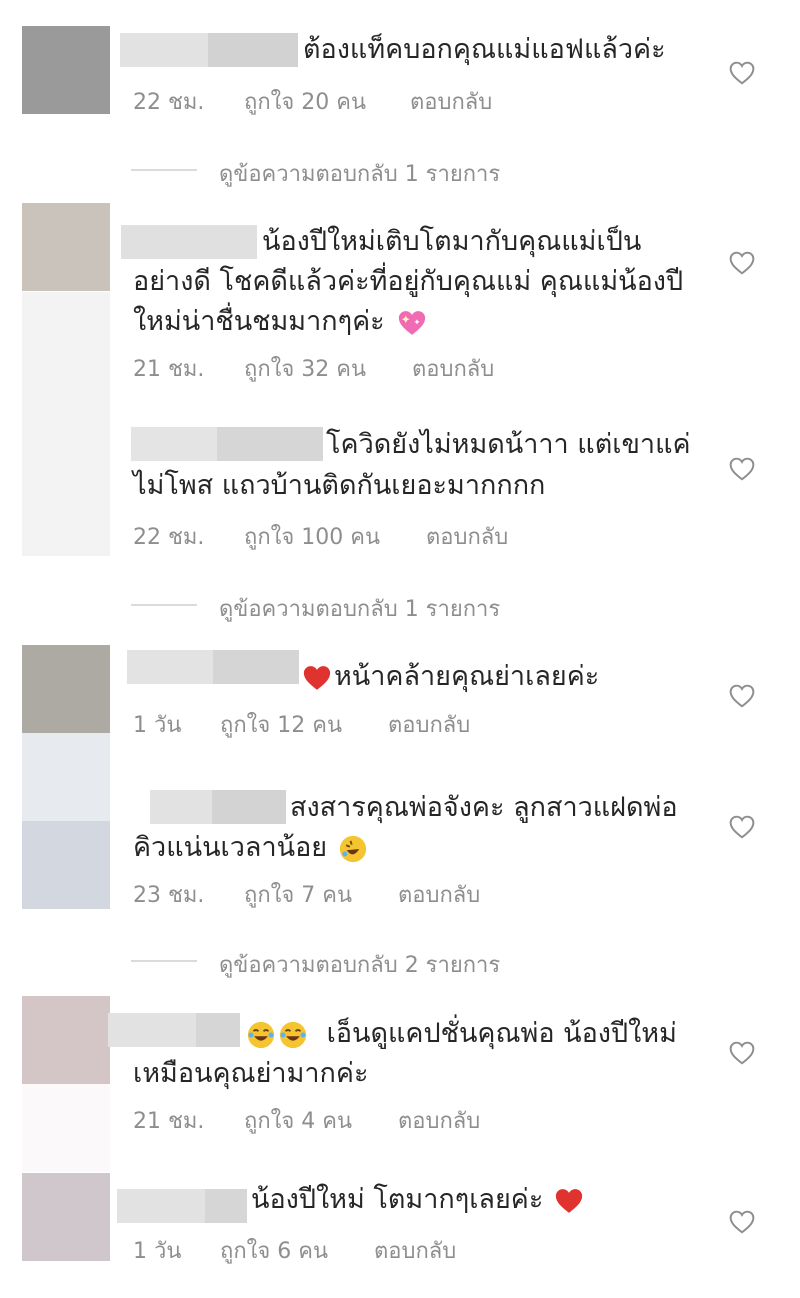 Image resolution: width=800 pixels, height=1298 pixels. What do you see at coordinates (274, 1250) in the screenshot?
I see `like-count: ถูกใจ 6 คน` at bounding box center [274, 1250].